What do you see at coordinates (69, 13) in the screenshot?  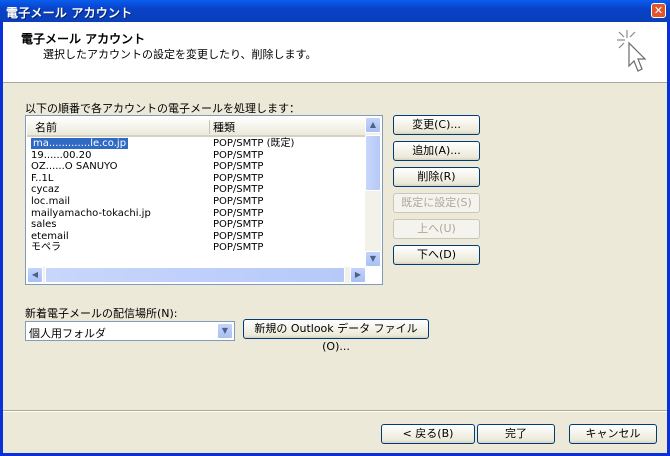 I see `window-title: 電子メール アカウント` at bounding box center [69, 13].